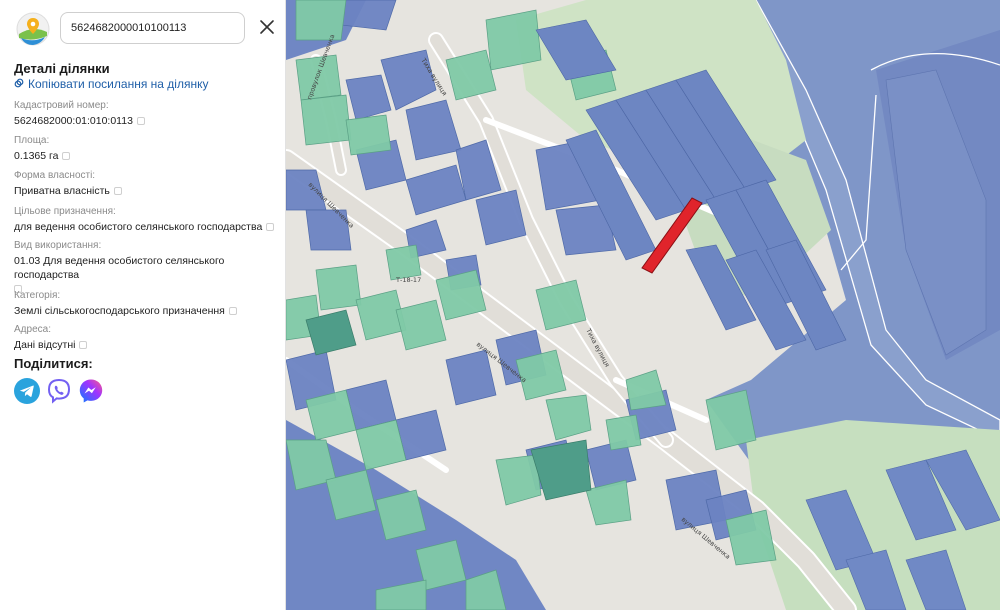 This screenshot has width=1000, height=610. I want to click on field-value: Приватна власність, so click(62, 191).